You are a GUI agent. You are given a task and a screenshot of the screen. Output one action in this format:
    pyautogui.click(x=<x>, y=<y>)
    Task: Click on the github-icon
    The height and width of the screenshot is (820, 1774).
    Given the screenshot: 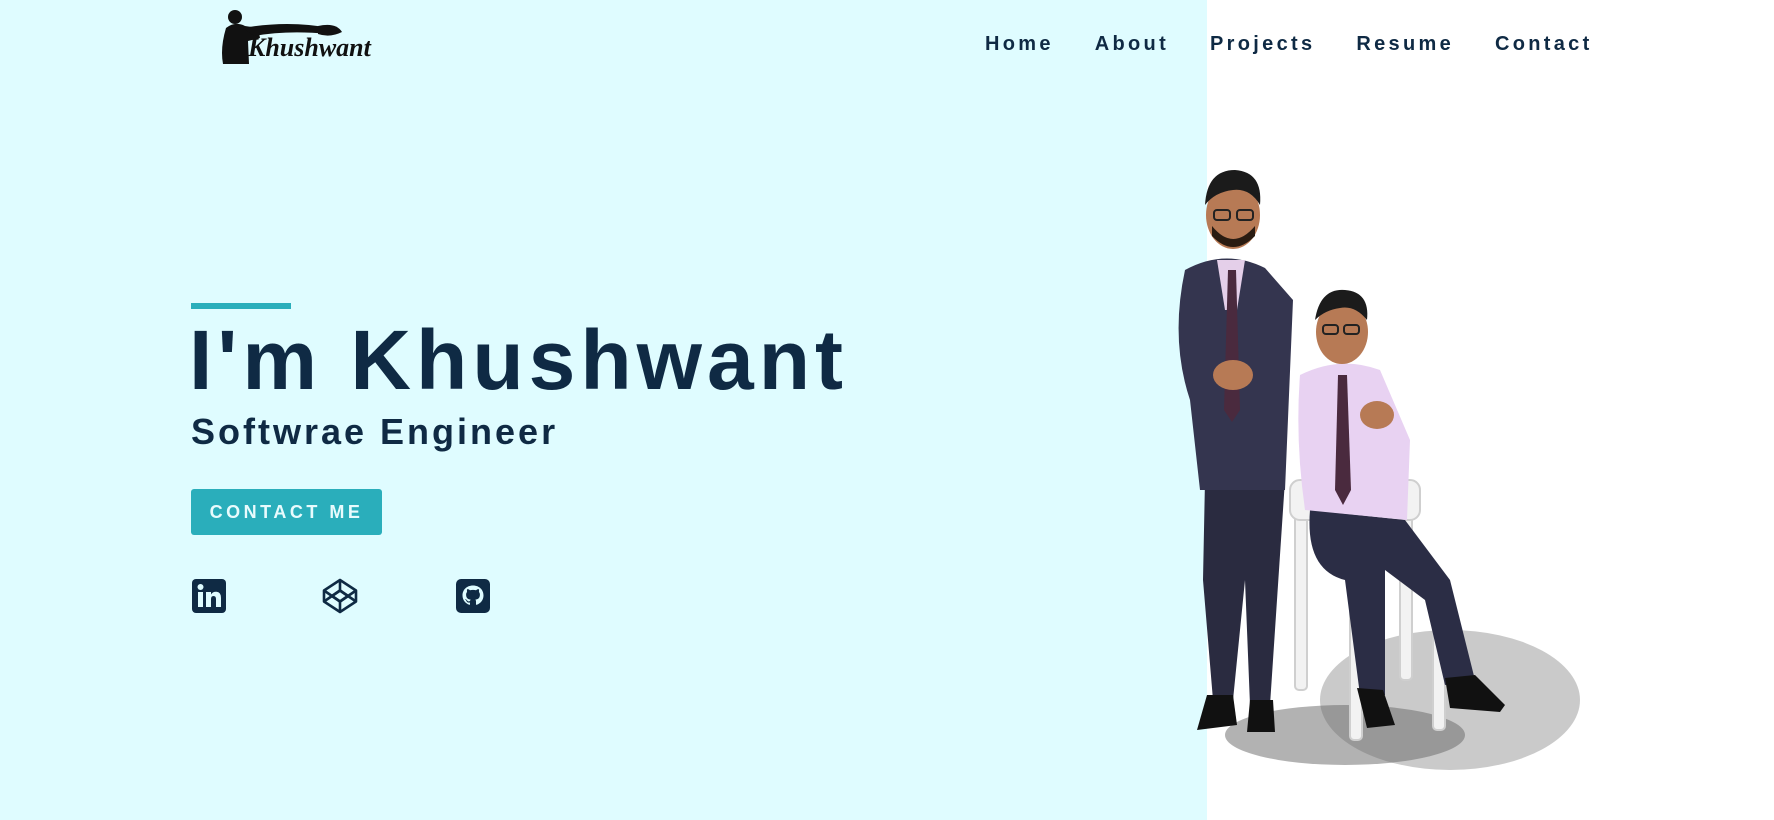 What is the action you would take?
    pyautogui.click(x=473, y=596)
    